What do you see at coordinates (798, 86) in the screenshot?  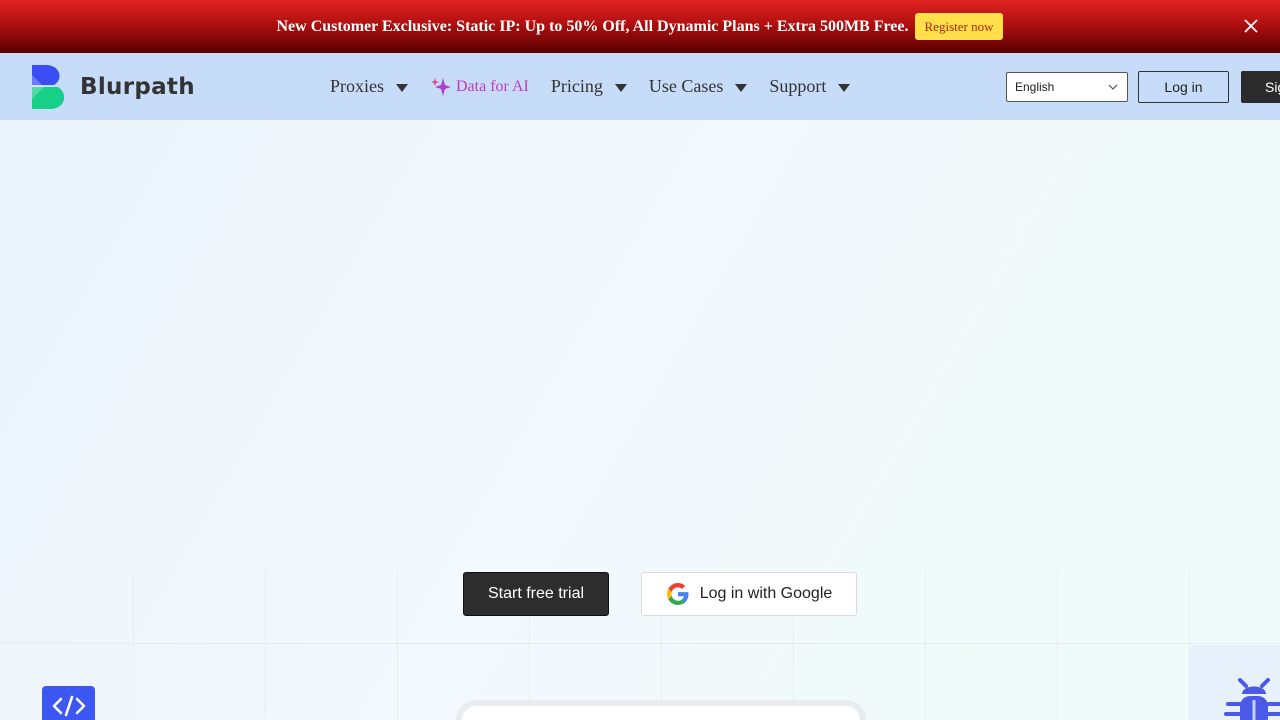 I see `menu-support-label: Support` at bounding box center [798, 86].